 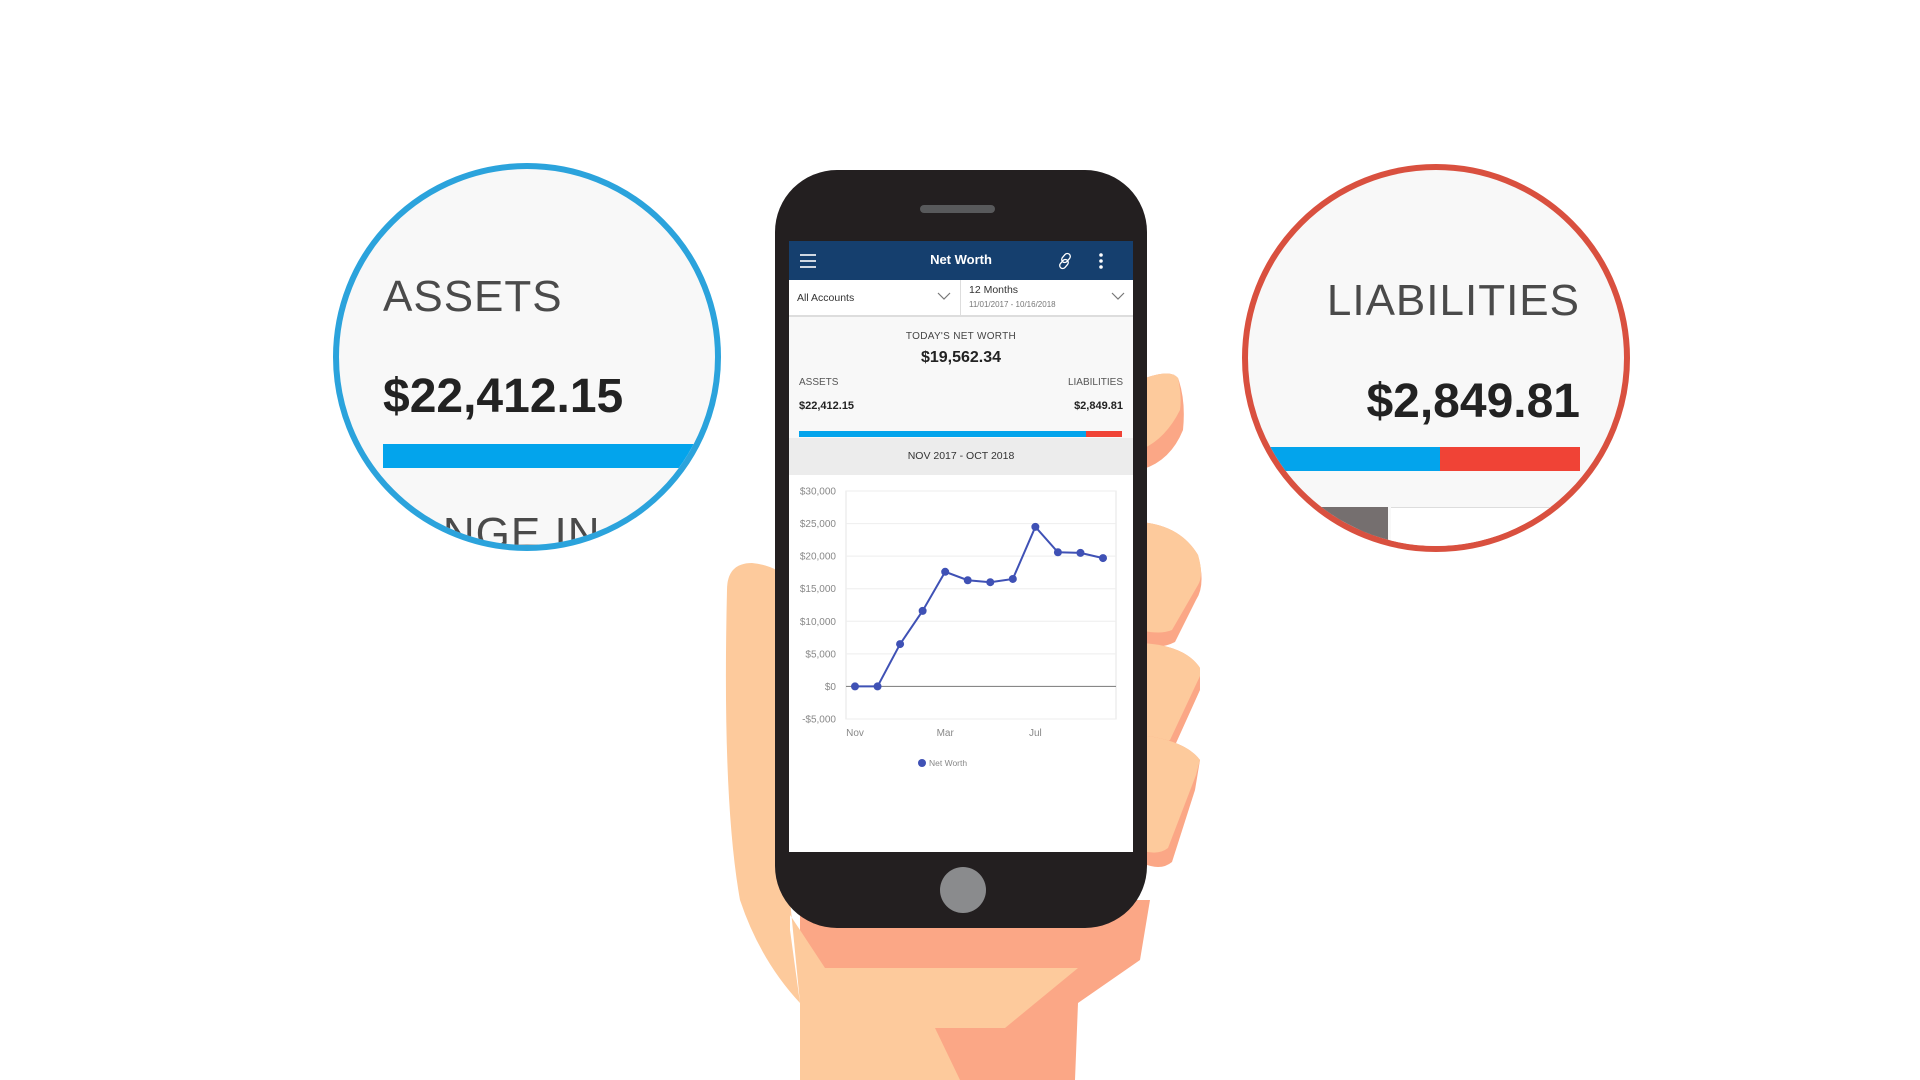 What do you see at coordinates (1510, 459) in the screenshot?
I see `magnified-liabilities-bar-segment` at bounding box center [1510, 459].